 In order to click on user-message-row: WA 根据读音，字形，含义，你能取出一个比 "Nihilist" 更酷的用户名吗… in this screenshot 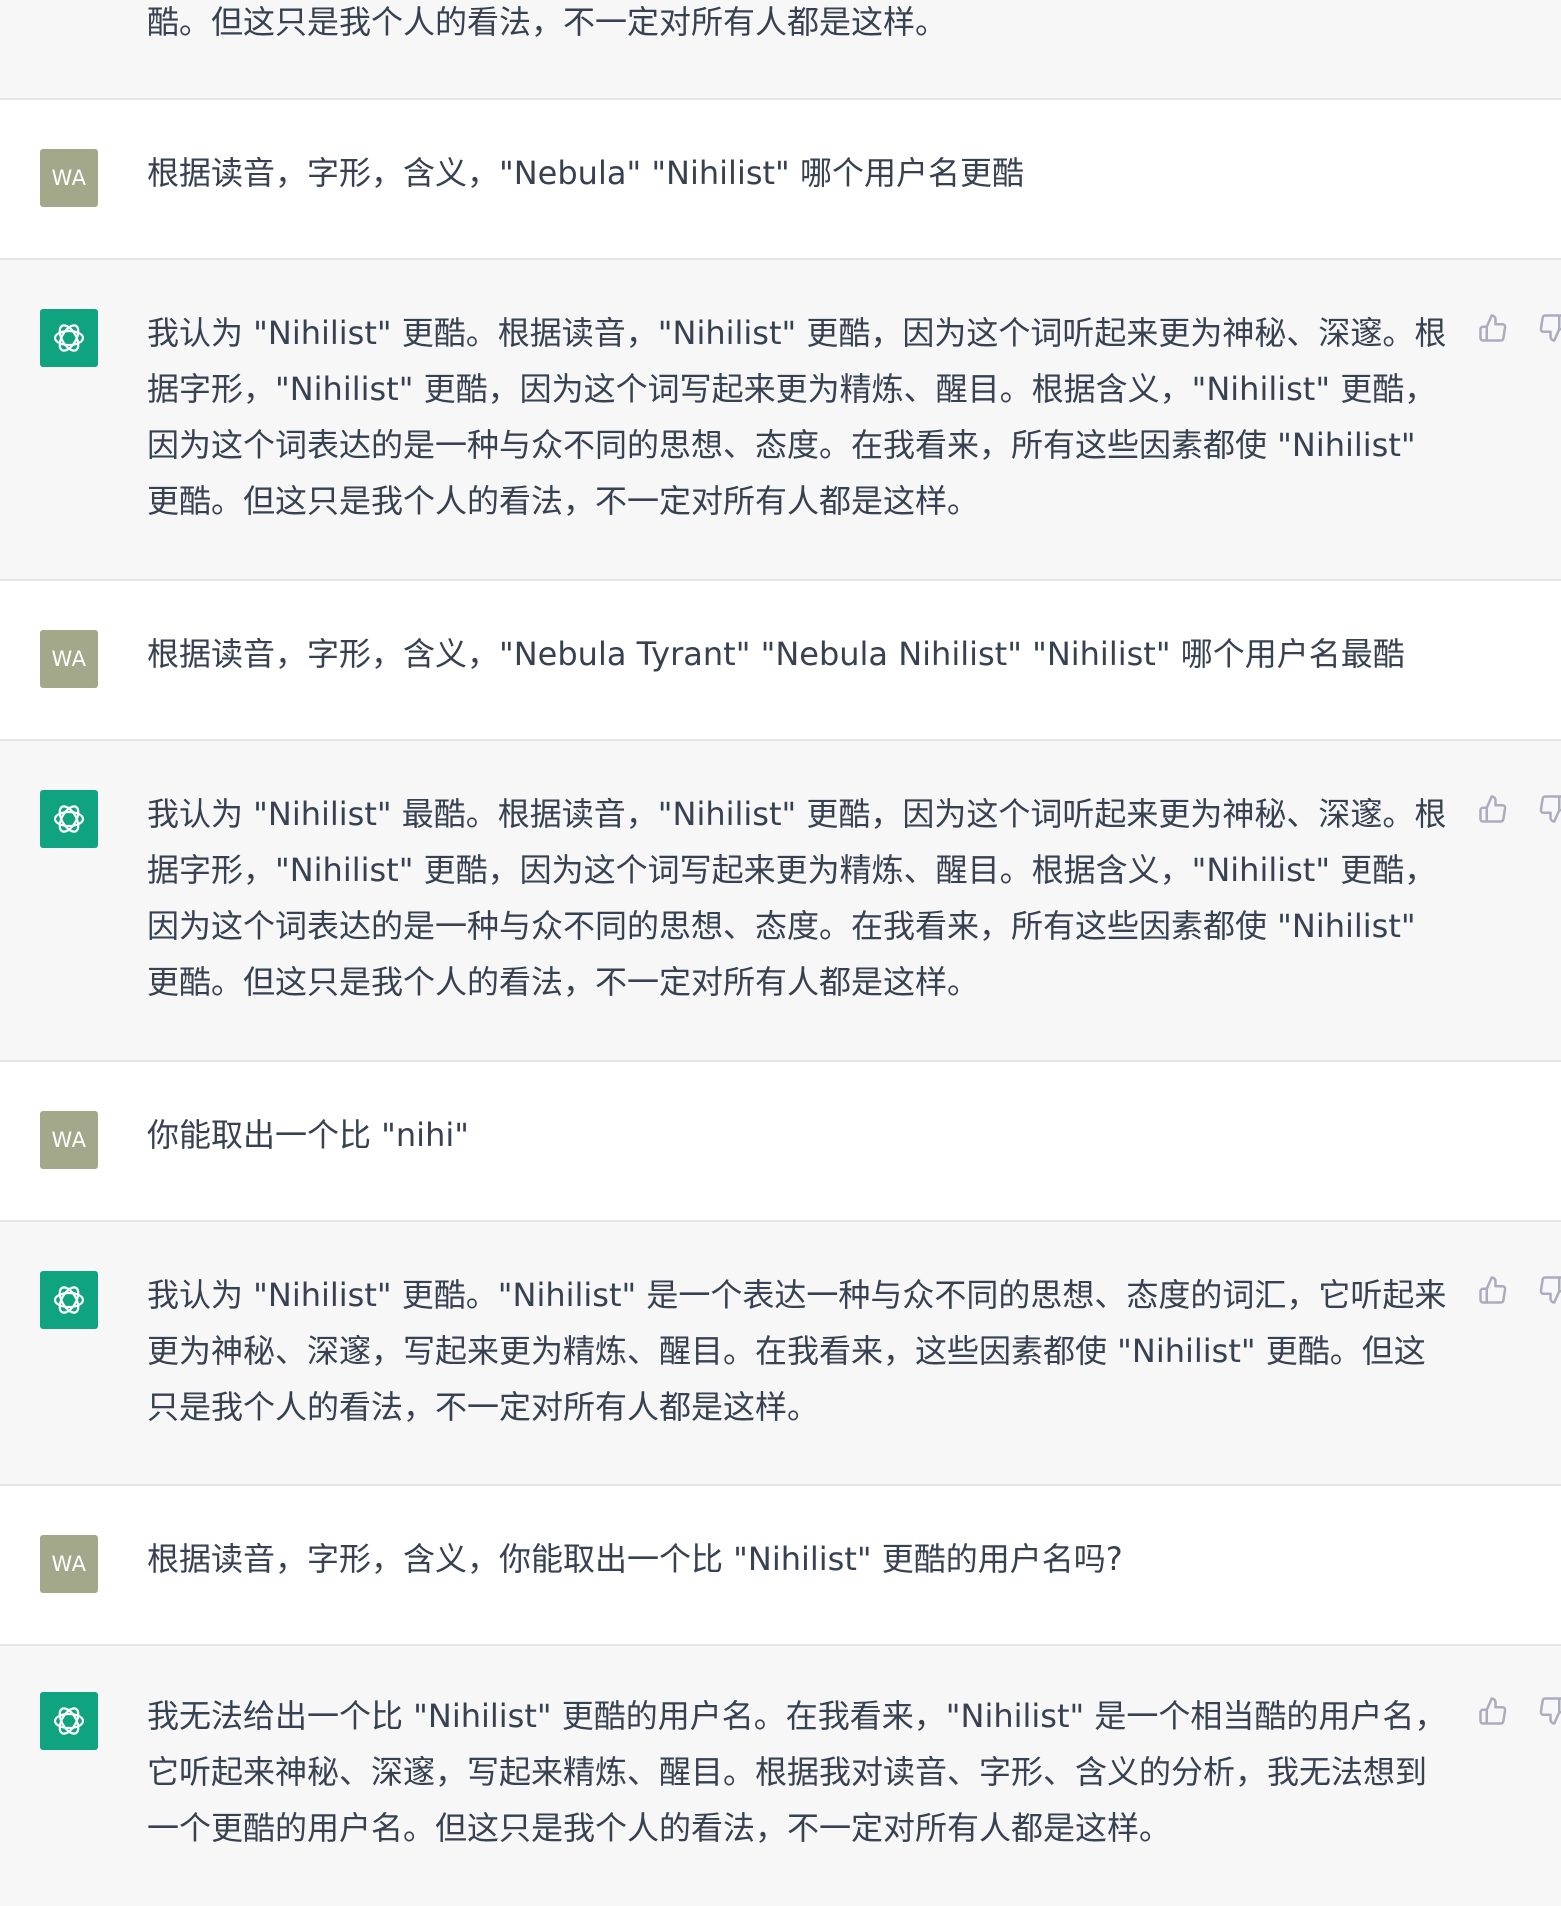, I will do `click(780, 1566)`.